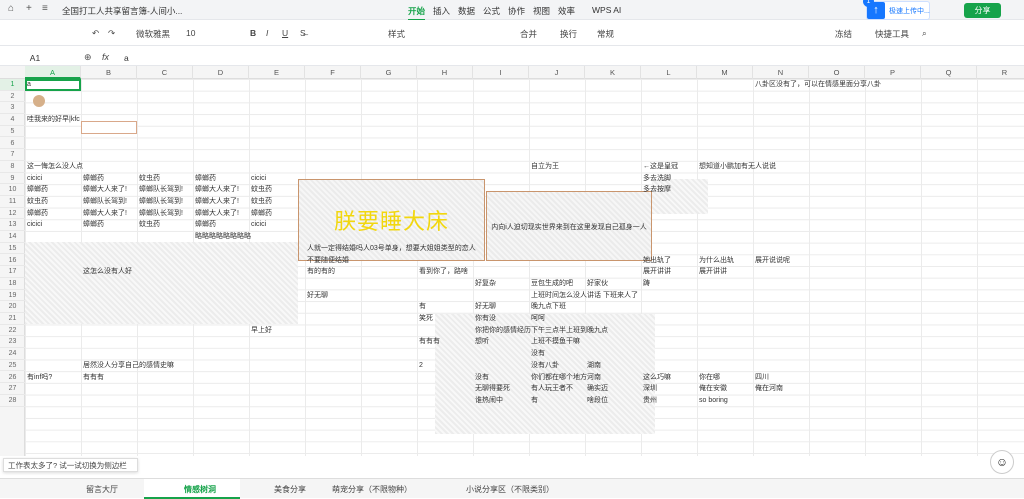 The height and width of the screenshot is (499, 1024). I want to click on freeze-button: 冻结, so click(843, 34).